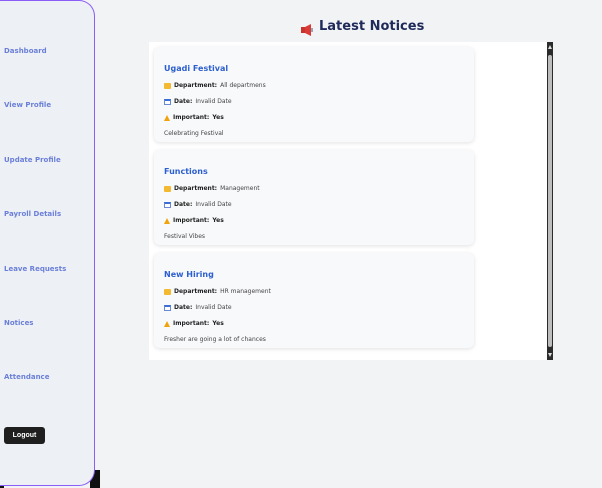  What do you see at coordinates (26, 377) in the screenshot?
I see `sidebar-item-attendance: Attendance` at bounding box center [26, 377].